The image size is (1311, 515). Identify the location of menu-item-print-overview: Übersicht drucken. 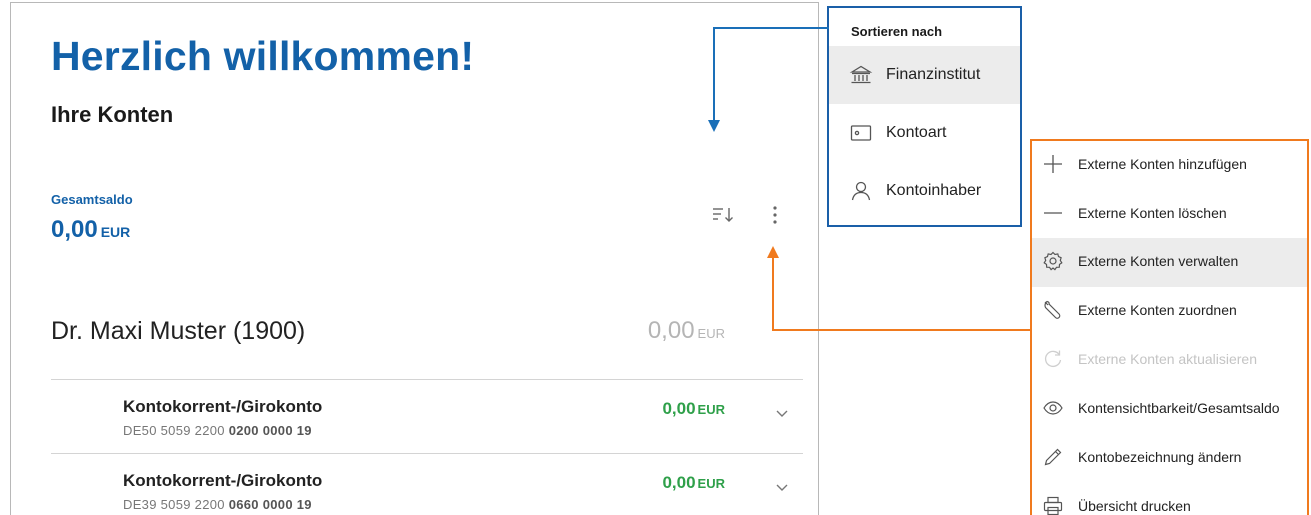
(1169, 499).